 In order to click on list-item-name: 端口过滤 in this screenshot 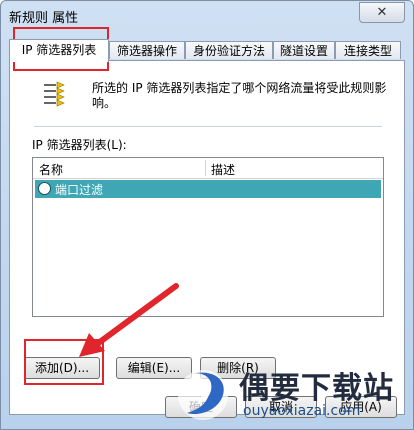, I will do `click(79, 190)`.